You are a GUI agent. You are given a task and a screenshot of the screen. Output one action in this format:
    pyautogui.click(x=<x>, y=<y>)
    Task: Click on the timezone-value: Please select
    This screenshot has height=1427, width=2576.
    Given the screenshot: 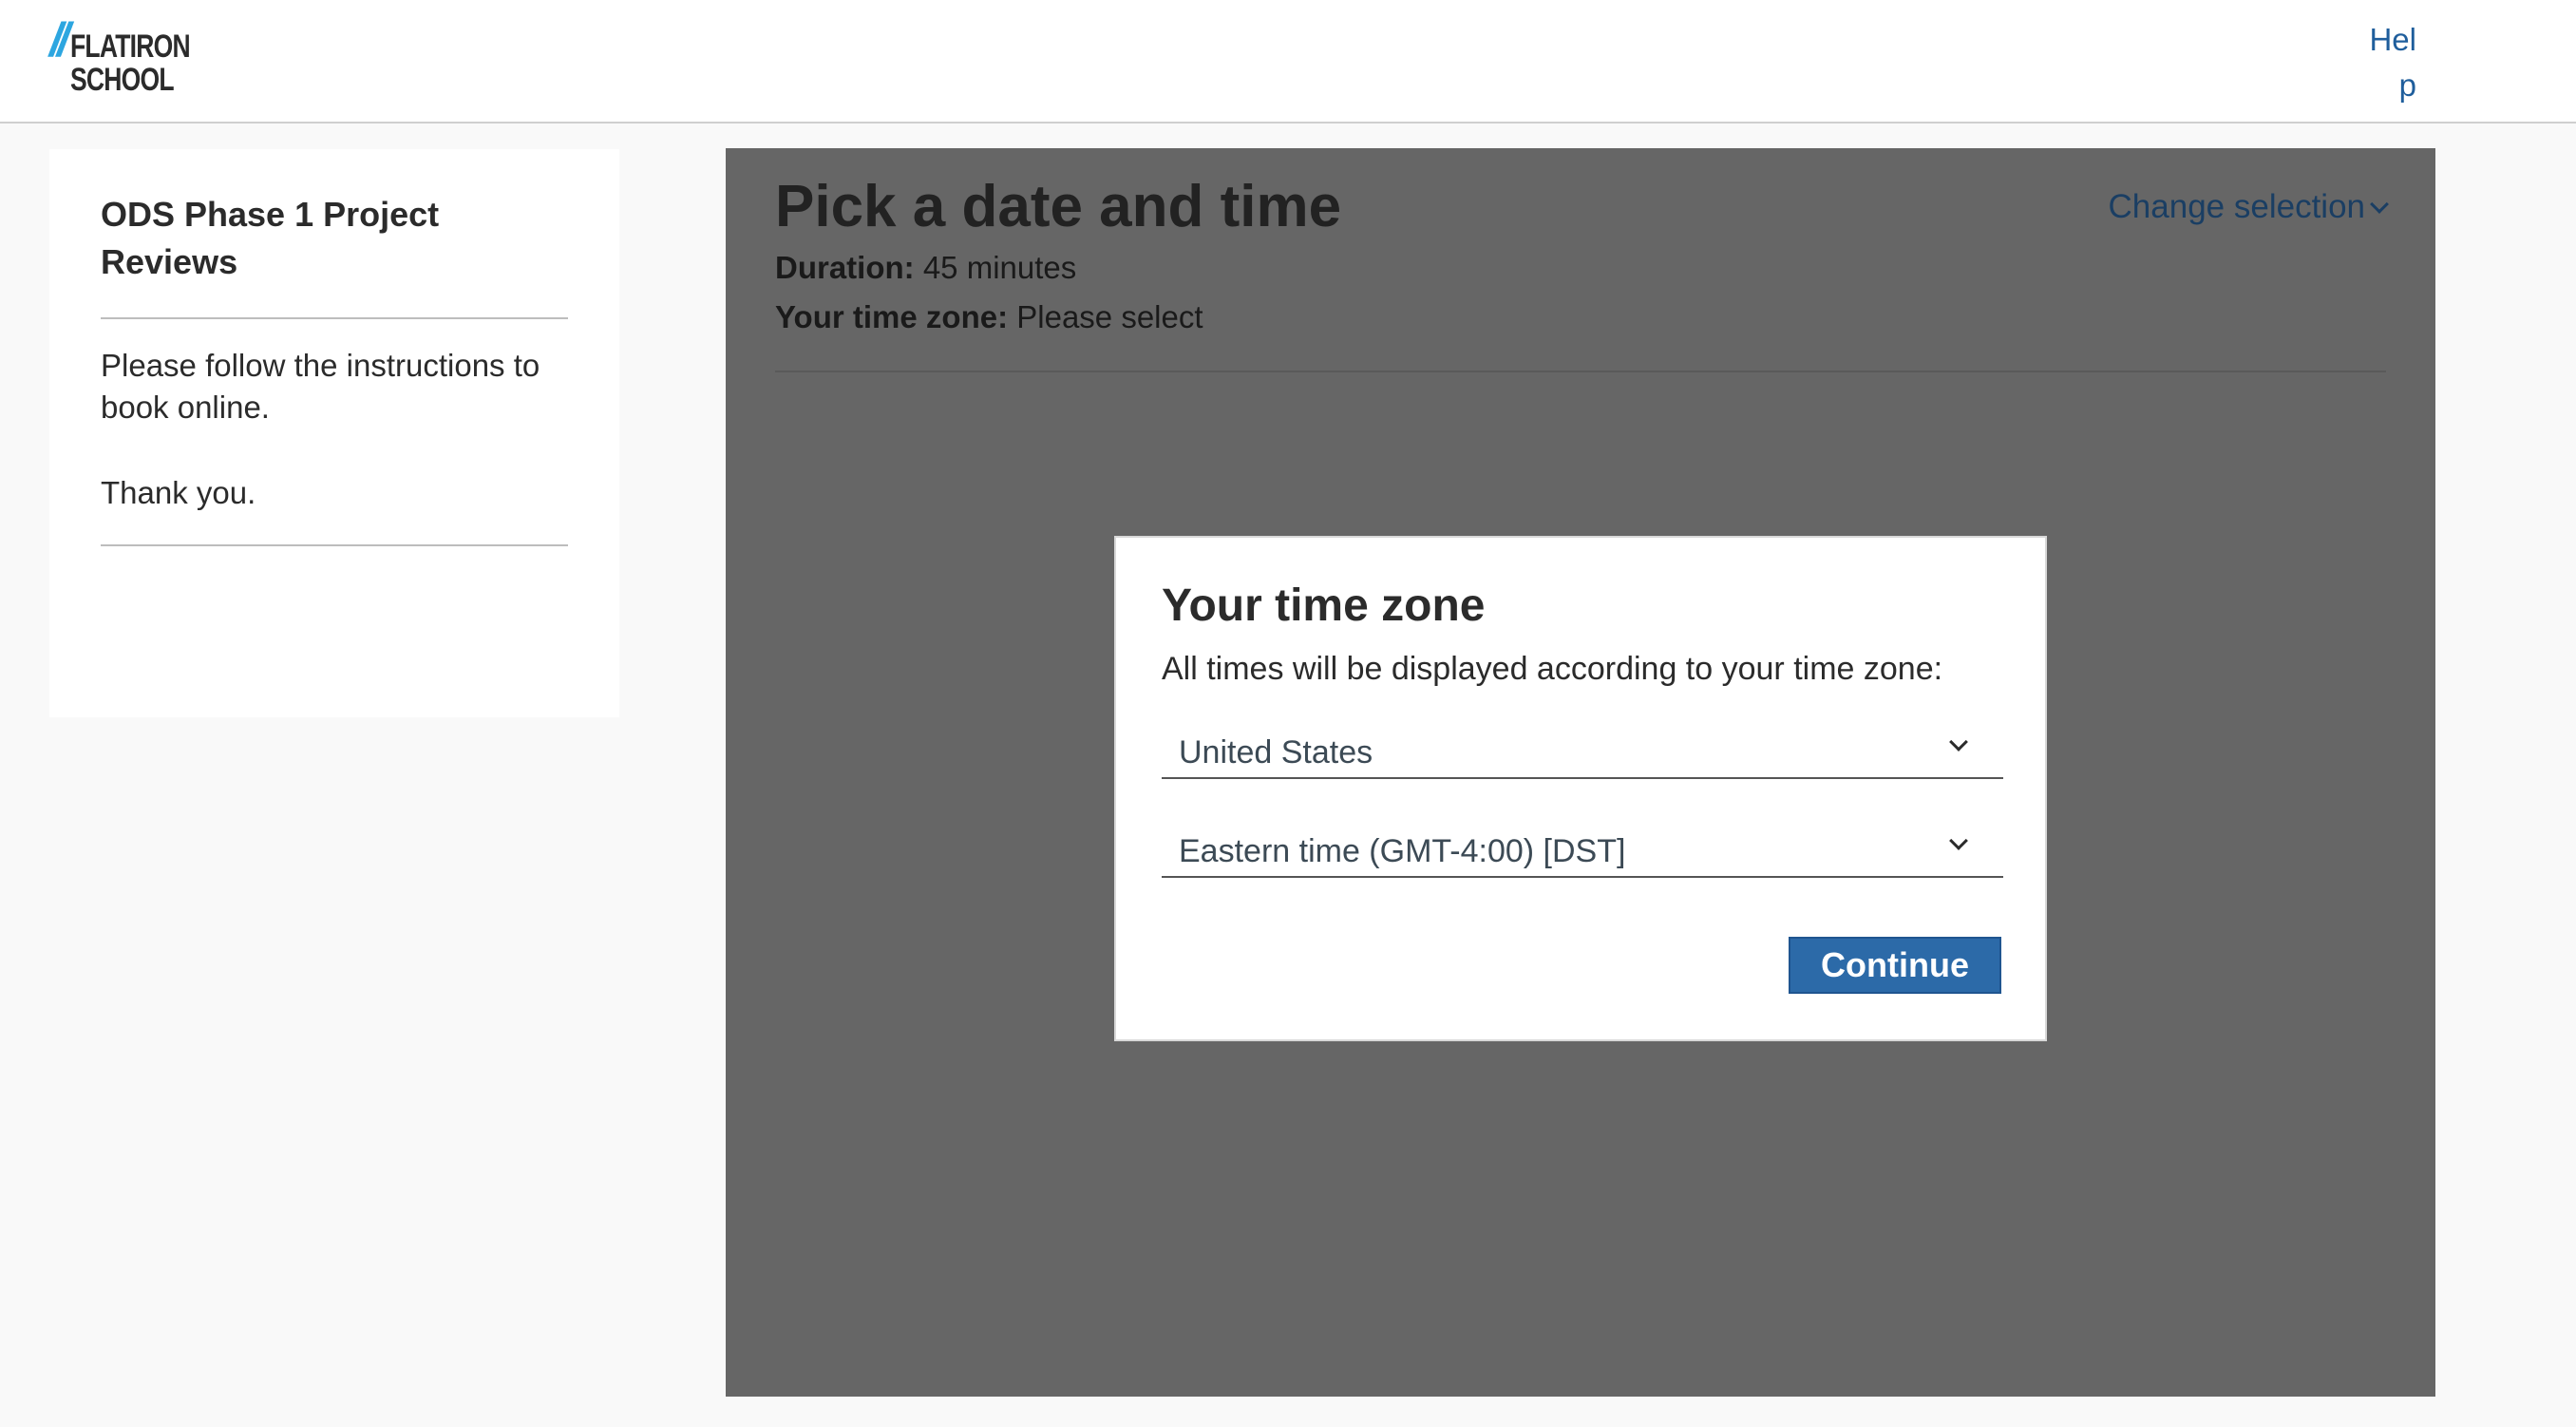 What is the action you would take?
    pyautogui.click(x=1109, y=316)
    